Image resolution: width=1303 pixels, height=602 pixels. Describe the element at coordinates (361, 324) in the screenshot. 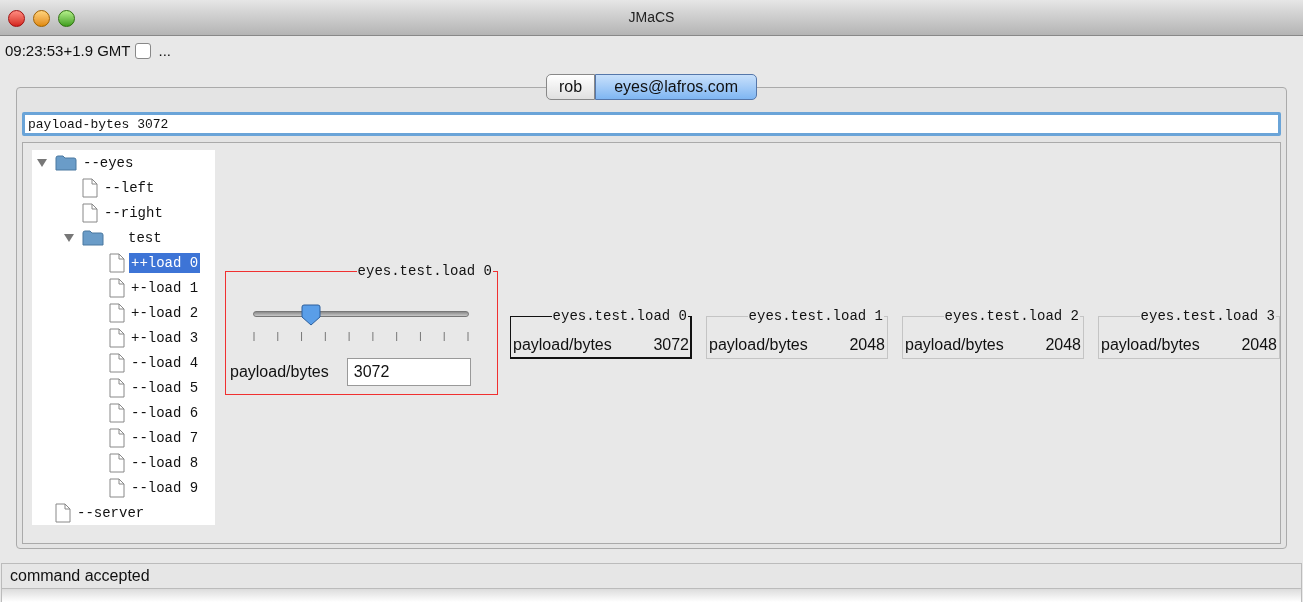

I see `slider` at that location.